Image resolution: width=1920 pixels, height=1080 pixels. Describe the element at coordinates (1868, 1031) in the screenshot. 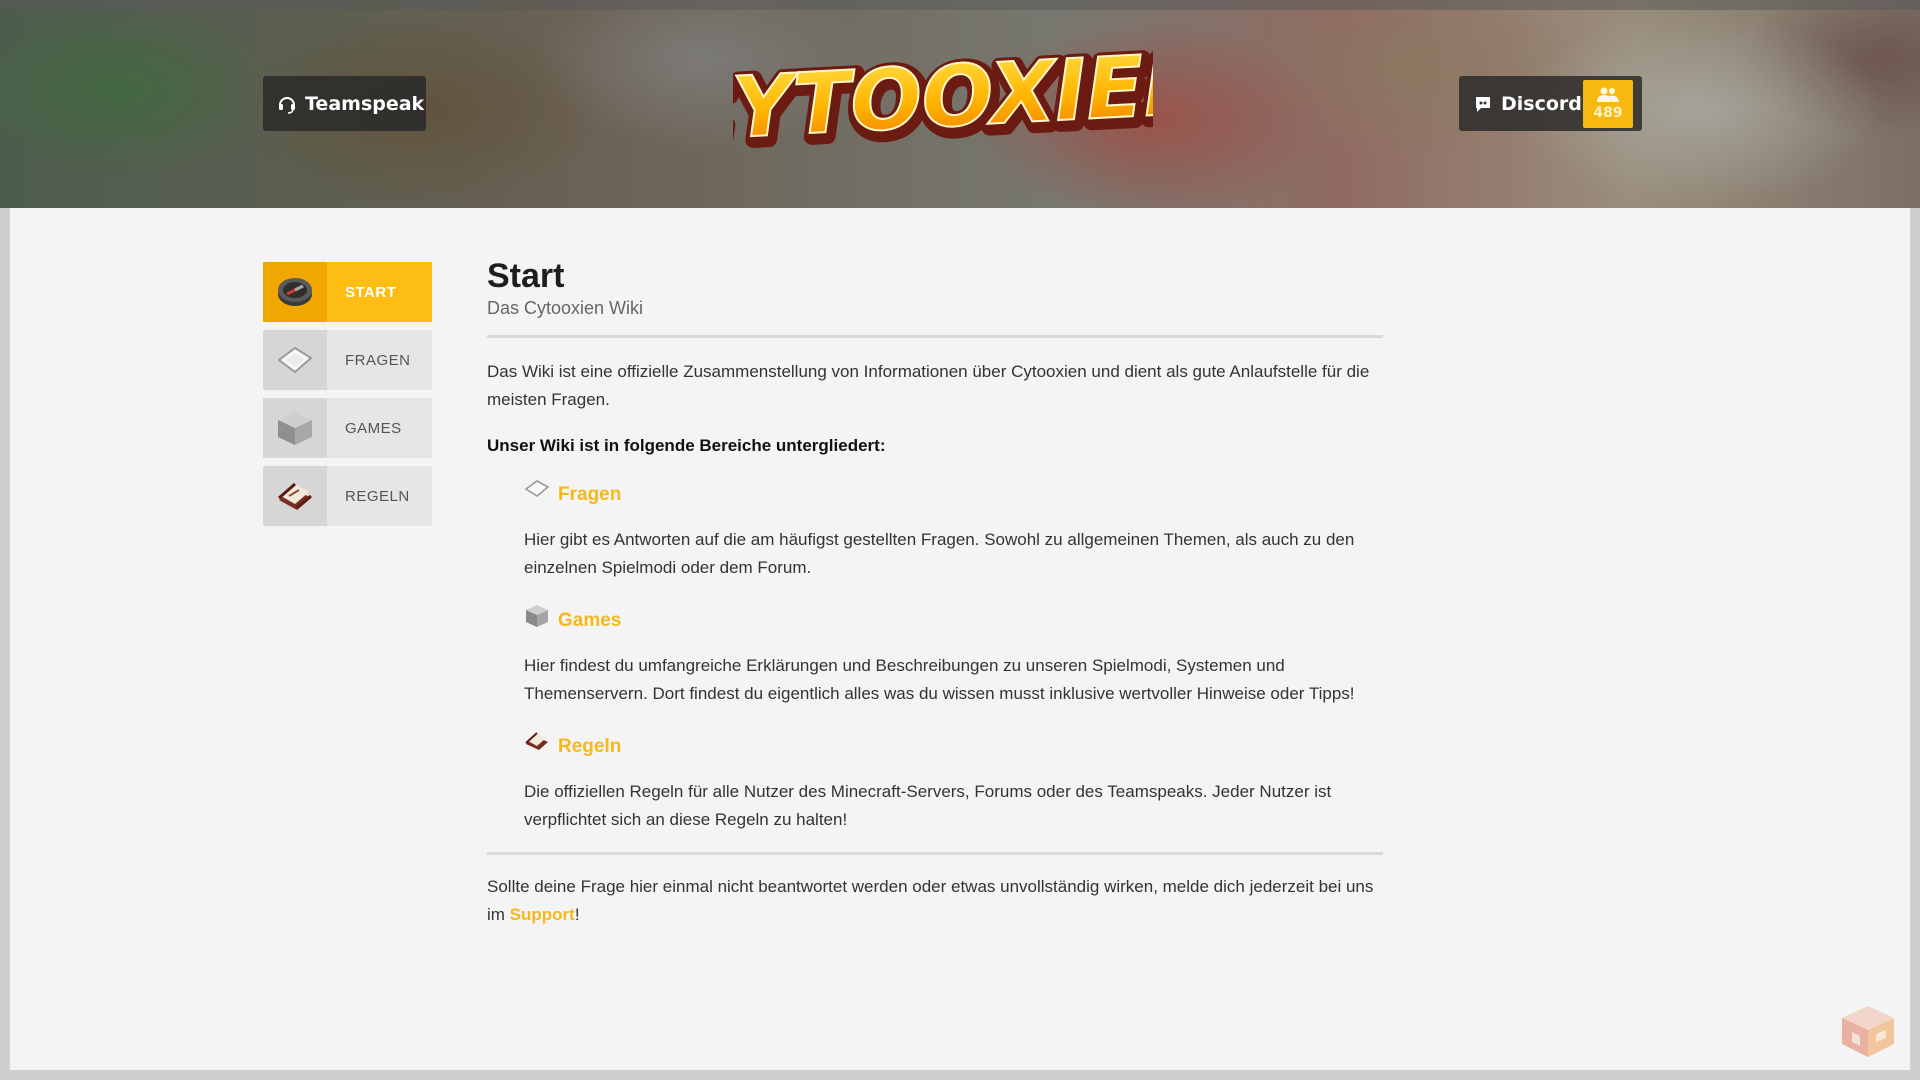

I see `cube-logo-icon` at that location.